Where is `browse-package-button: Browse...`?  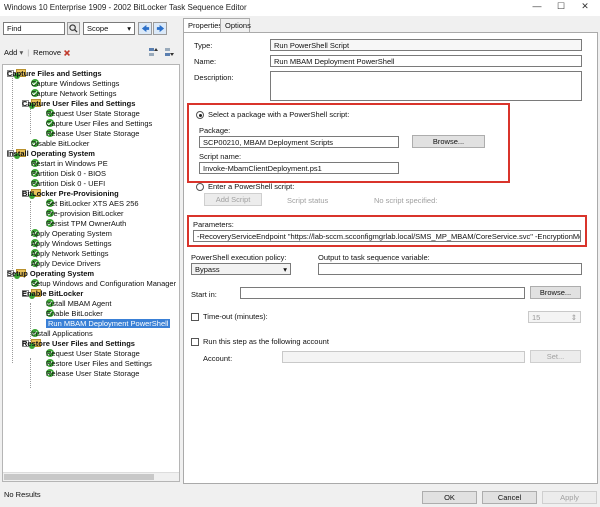
browse-package-button: Browse... is located at coordinates (448, 141).